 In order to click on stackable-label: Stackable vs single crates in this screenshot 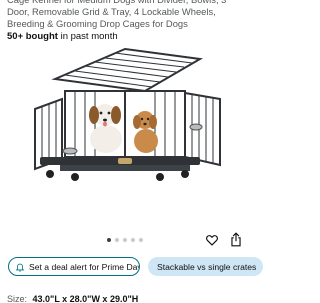, I will do `click(207, 266)`.